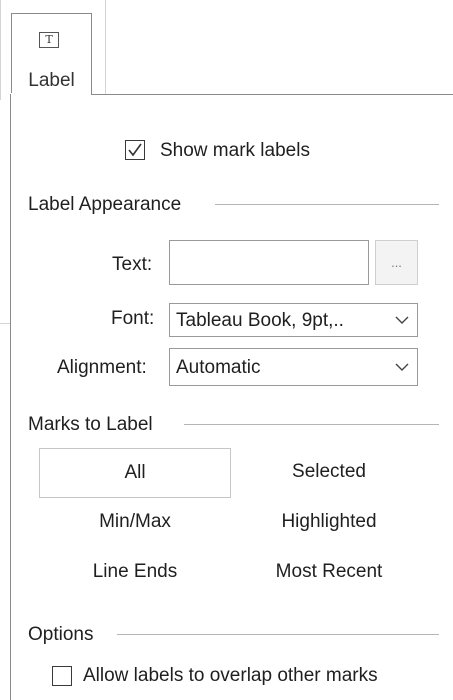  I want to click on alignment-select: Automatic, so click(293, 367).